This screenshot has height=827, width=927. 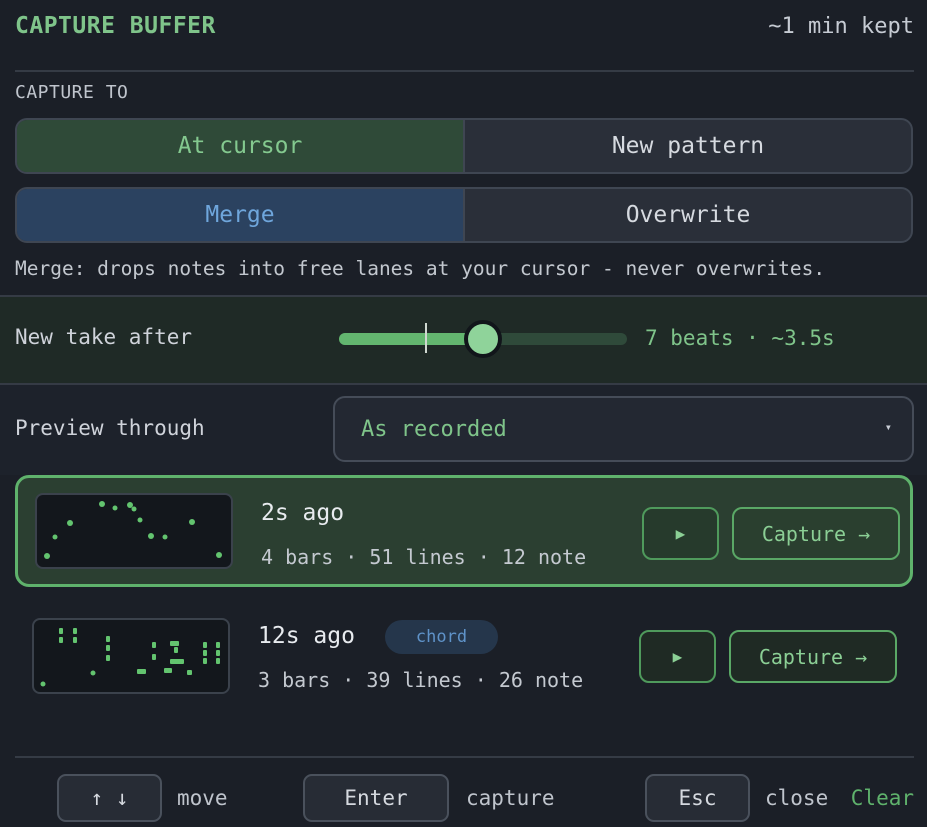 What do you see at coordinates (109, 798) in the screenshot?
I see `move-key: ↑ ↓` at bounding box center [109, 798].